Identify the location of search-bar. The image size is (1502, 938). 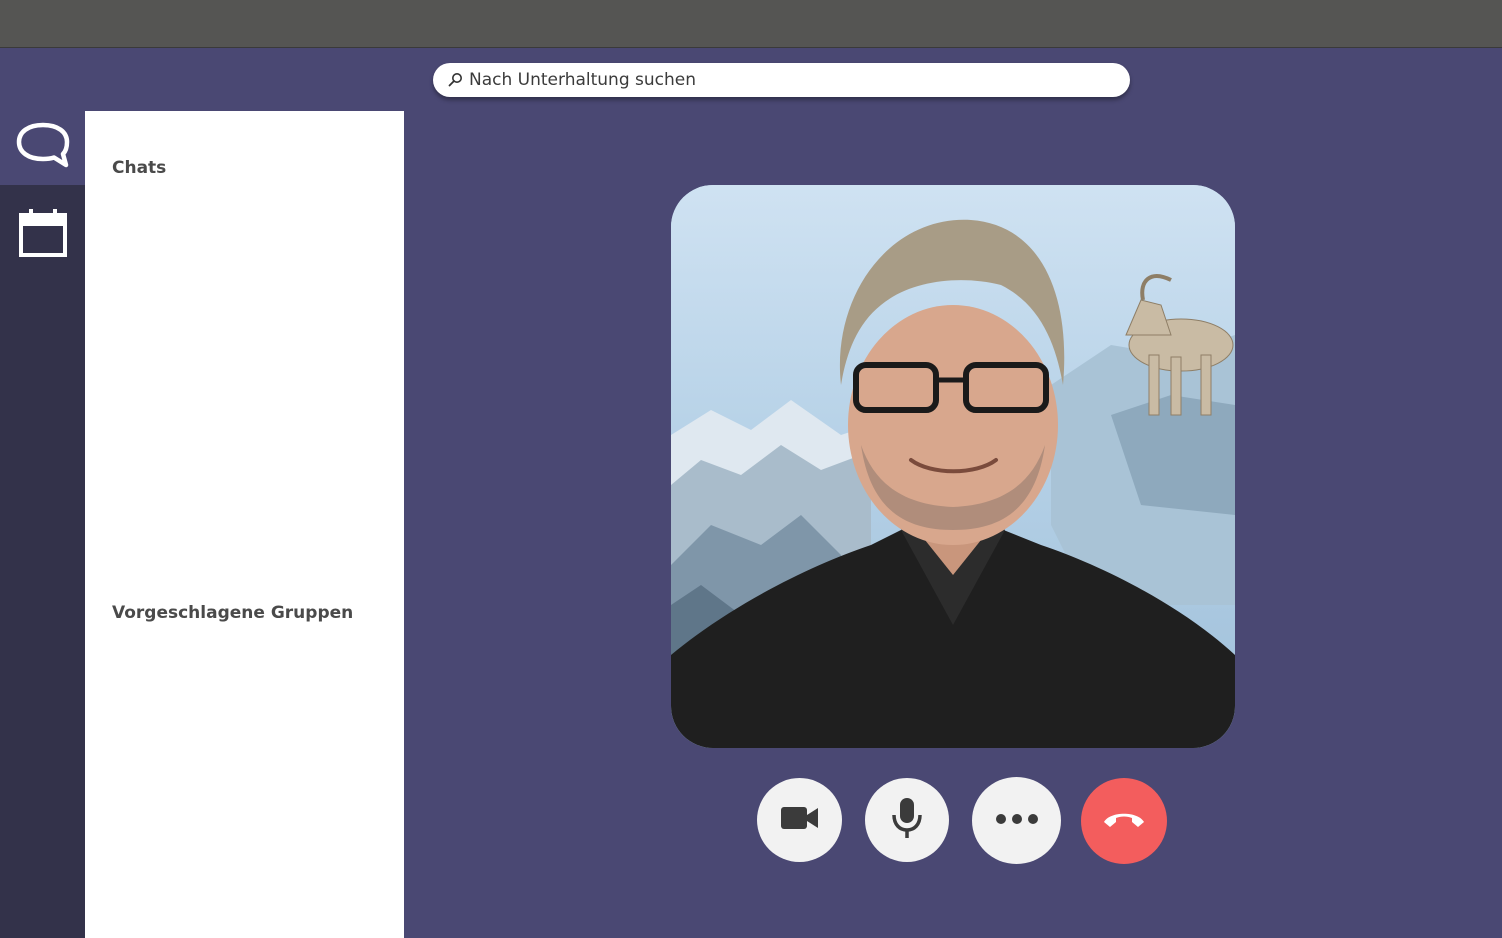
(781, 80).